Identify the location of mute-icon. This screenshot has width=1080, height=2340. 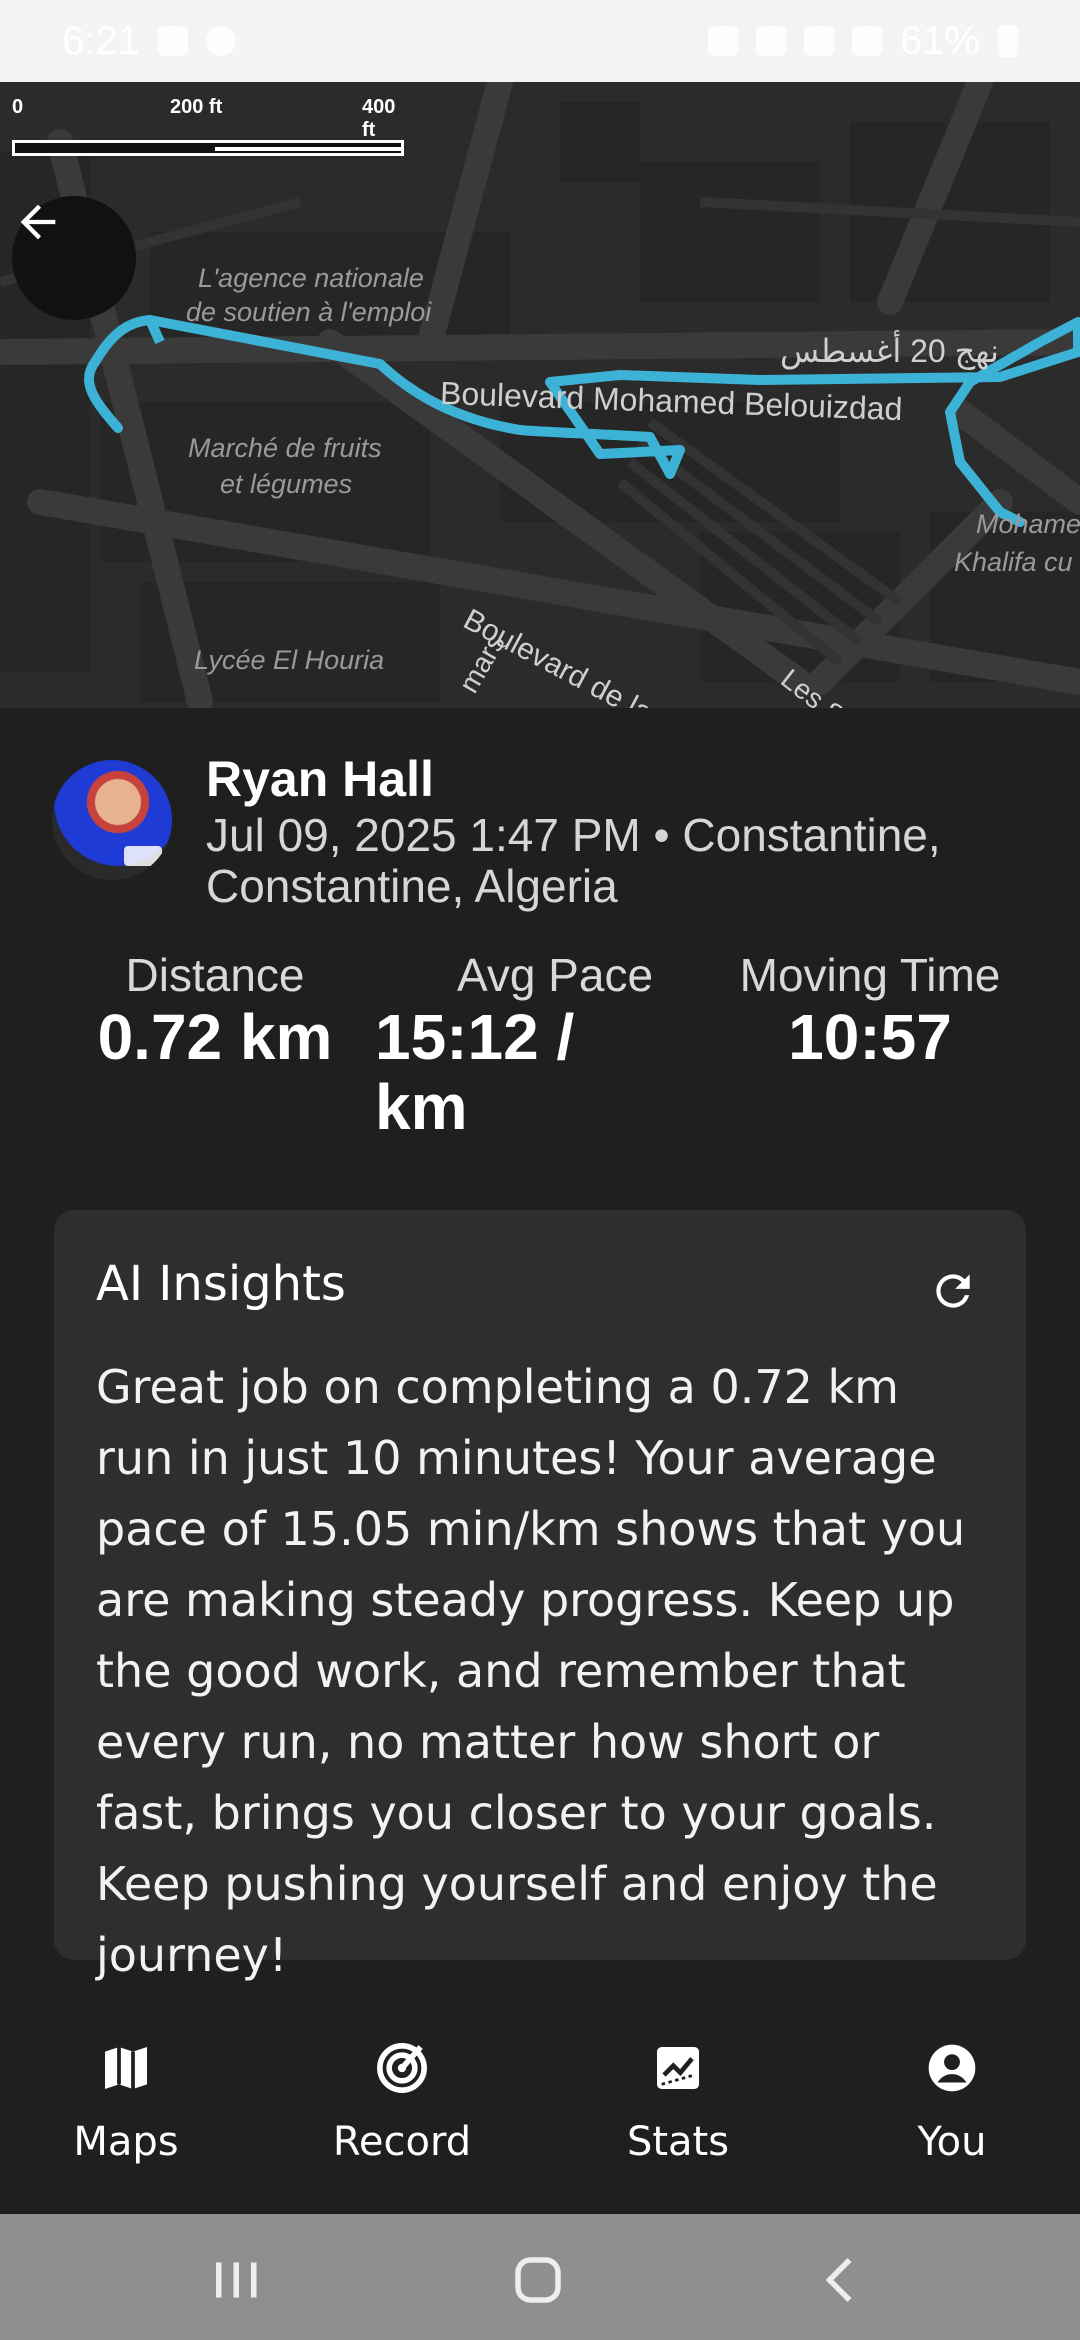
(770, 41).